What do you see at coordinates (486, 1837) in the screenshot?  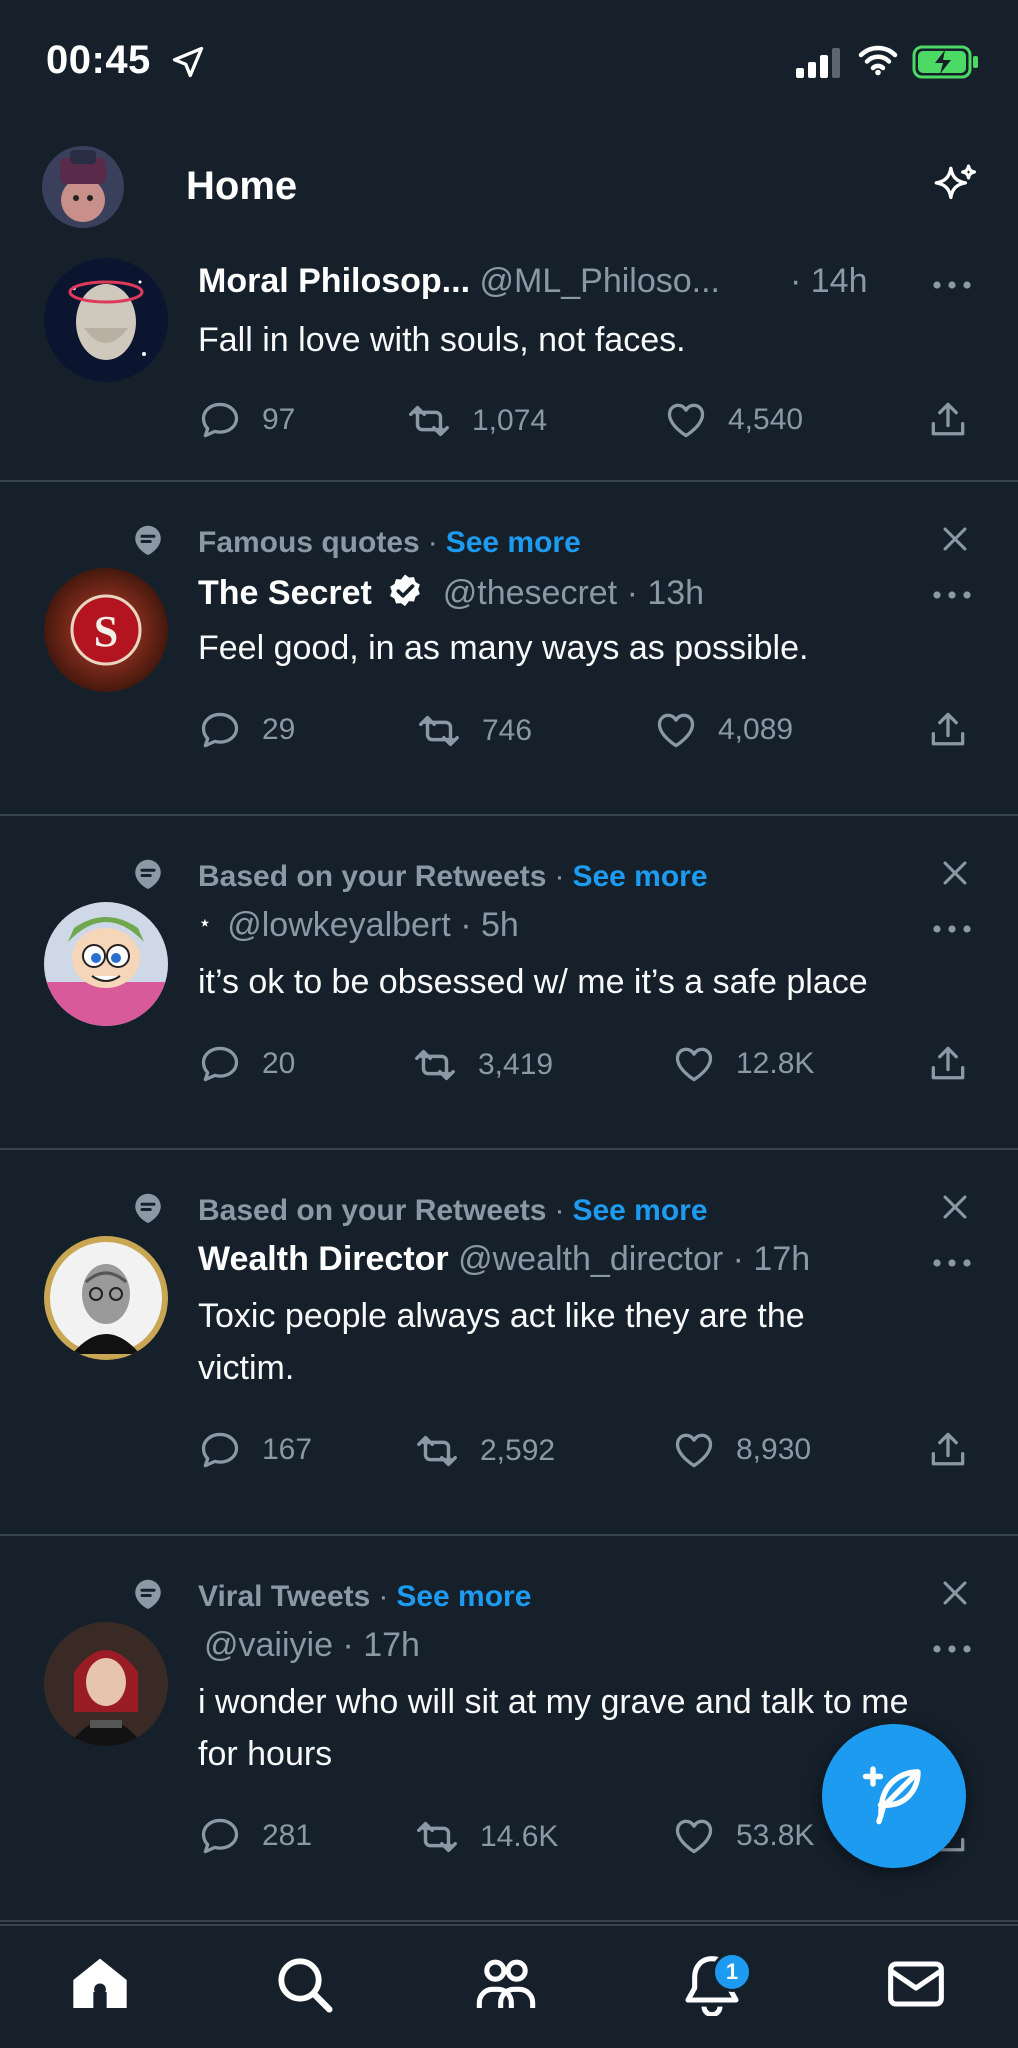 I see `retweet-button: 14.6K` at bounding box center [486, 1837].